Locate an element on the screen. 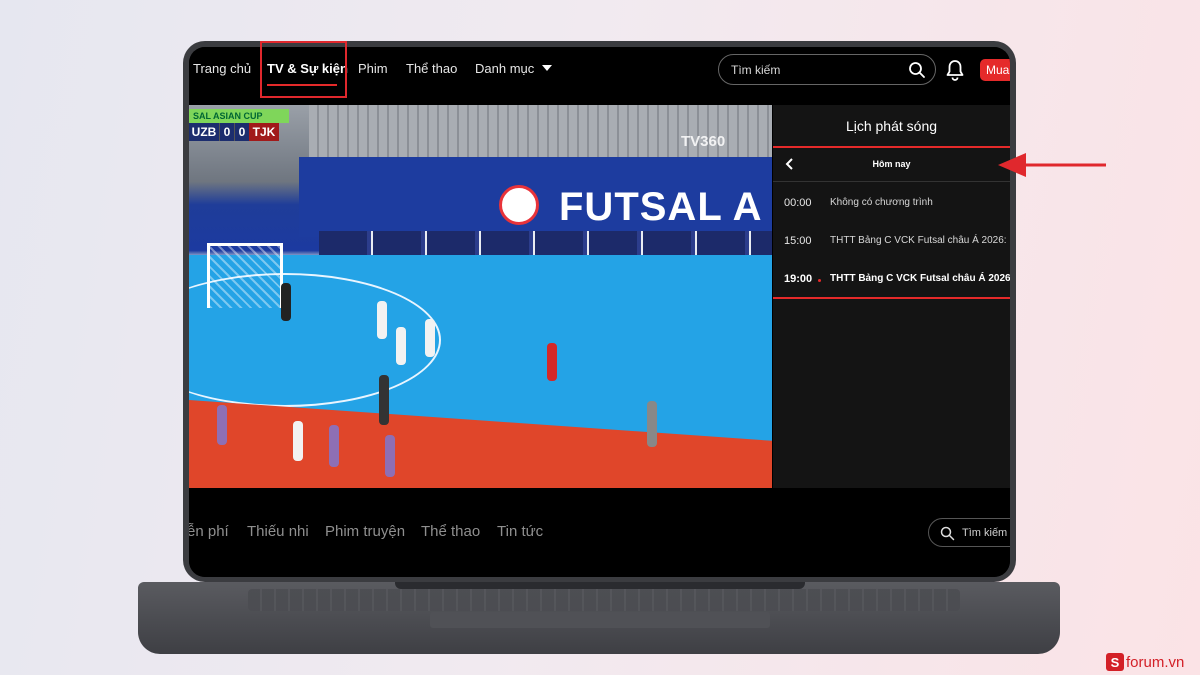 The image size is (1200, 675). category-free: ễn phí is located at coordinates (209, 531).